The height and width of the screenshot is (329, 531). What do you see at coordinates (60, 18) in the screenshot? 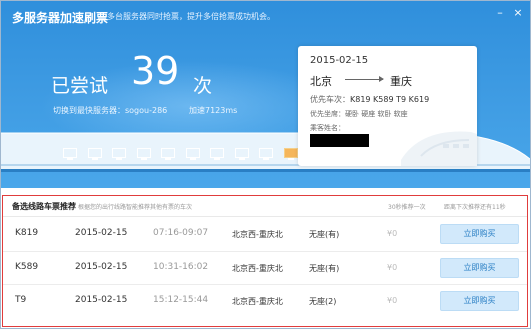
I see `window-title: 多服务器加速刷票` at bounding box center [60, 18].